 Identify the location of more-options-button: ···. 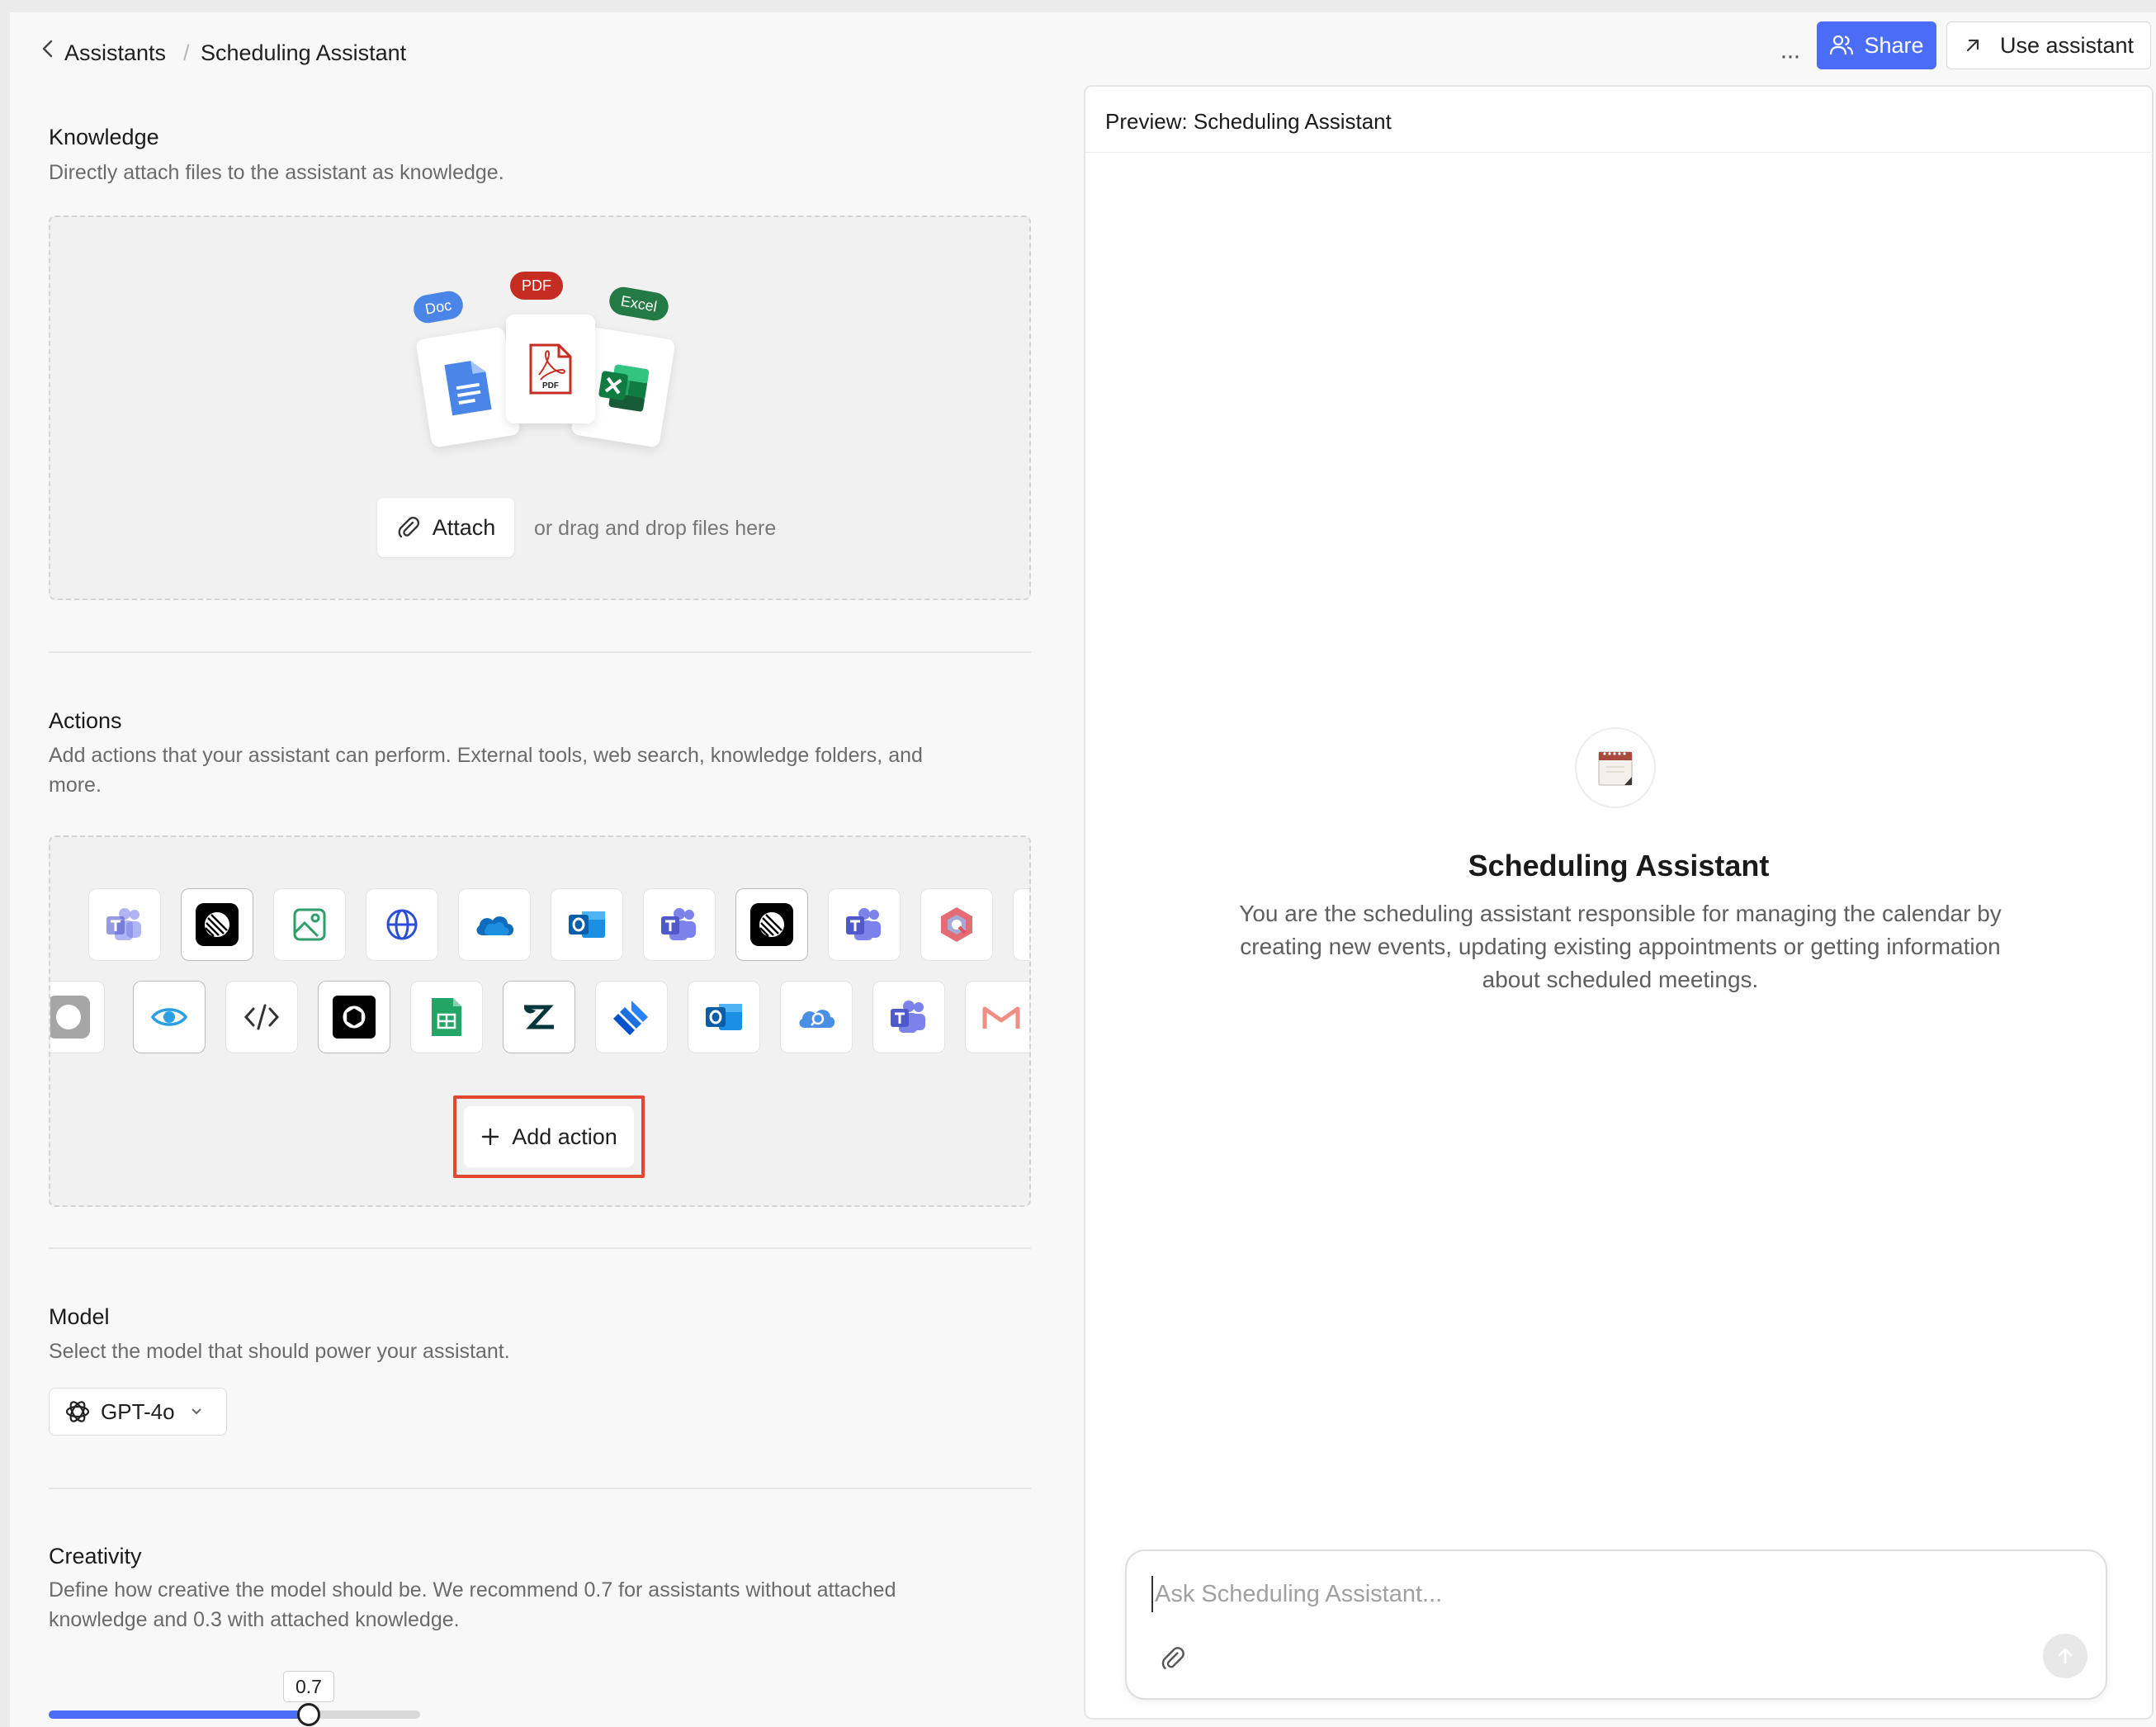
(1789, 56).